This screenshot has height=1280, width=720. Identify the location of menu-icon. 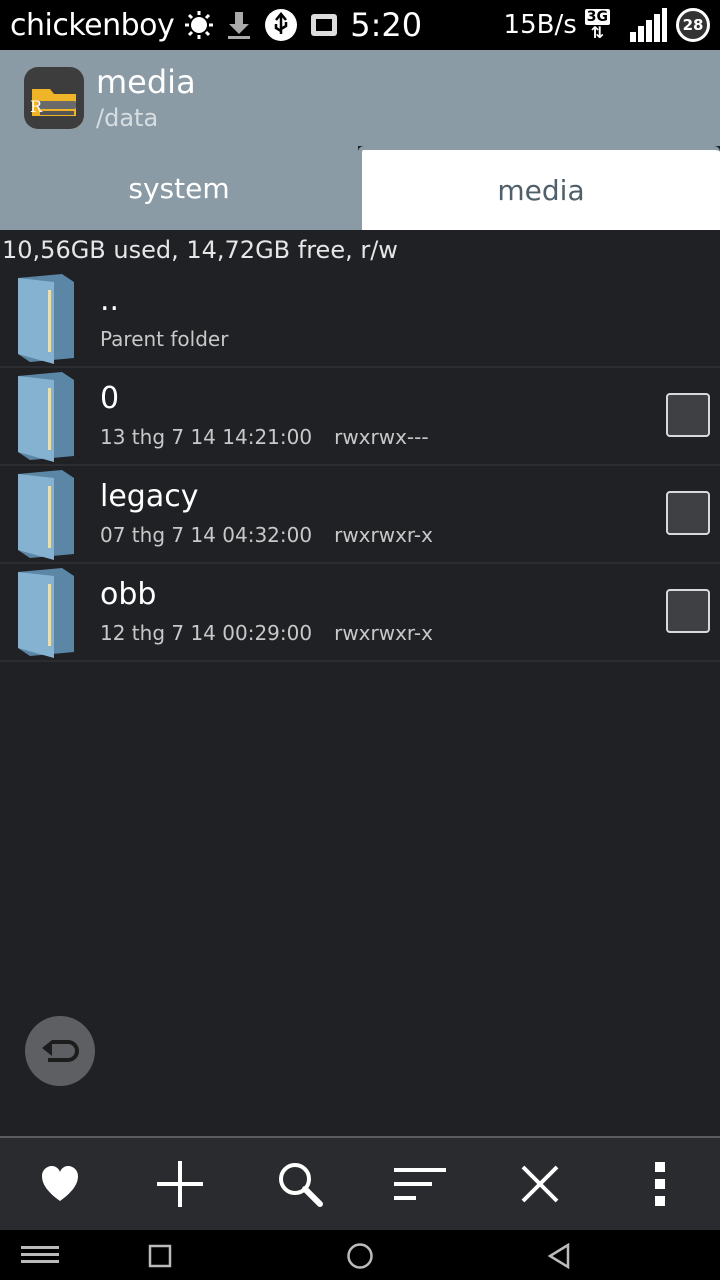
(40, 1254).